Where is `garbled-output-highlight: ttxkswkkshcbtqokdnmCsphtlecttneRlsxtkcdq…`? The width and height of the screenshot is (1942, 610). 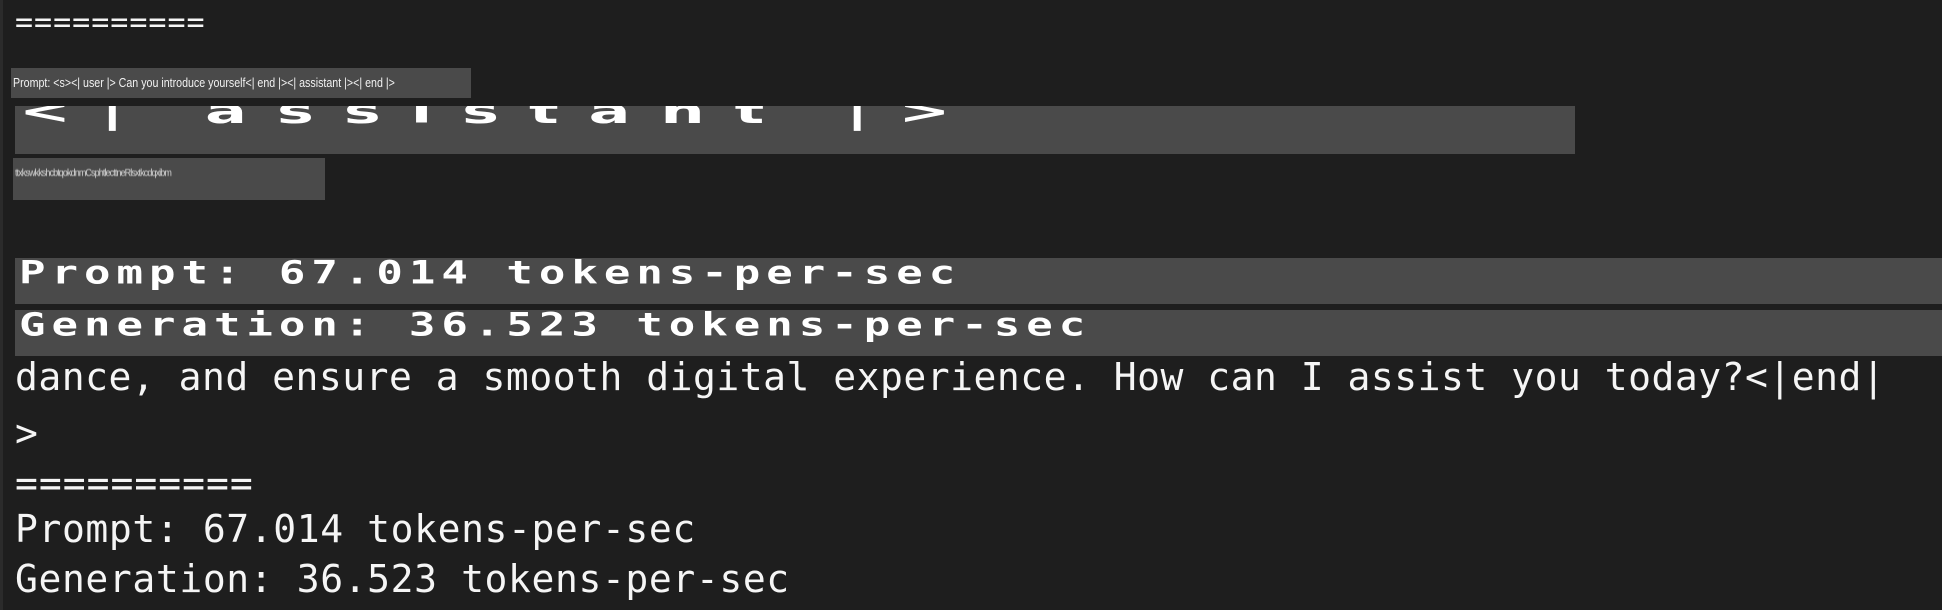
garbled-output-highlight: ttxkswkkshcbtqokdnmCsphtlecttneRlsxtkcdq… is located at coordinates (169, 179).